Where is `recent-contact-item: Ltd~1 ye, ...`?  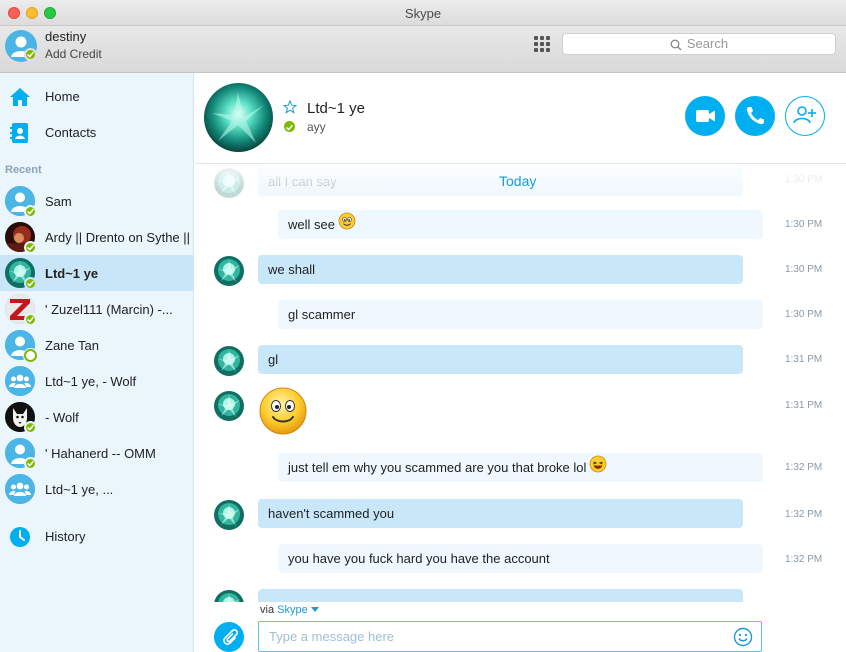
recent-contact-item: Ltd~1 ye, ... is located at coordinates (97, 489).